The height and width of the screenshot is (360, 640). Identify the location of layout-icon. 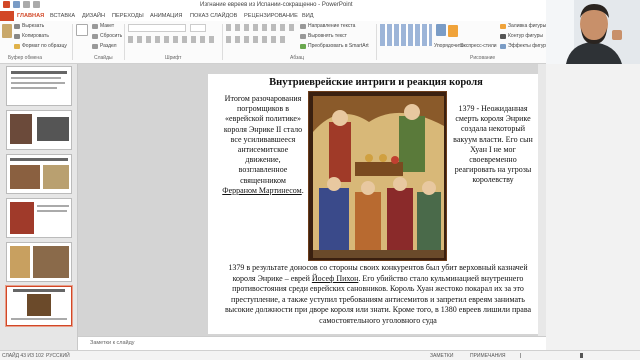
(95, 26).